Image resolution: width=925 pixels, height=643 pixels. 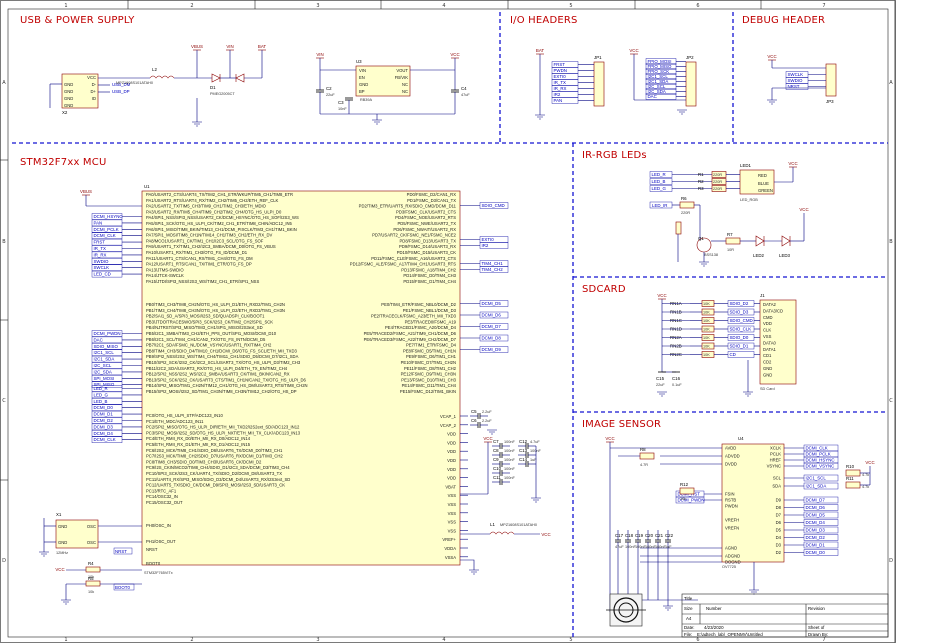 I want to click on net-mcu-left2-6: I2C_SDA, so click(x=103, y=371).